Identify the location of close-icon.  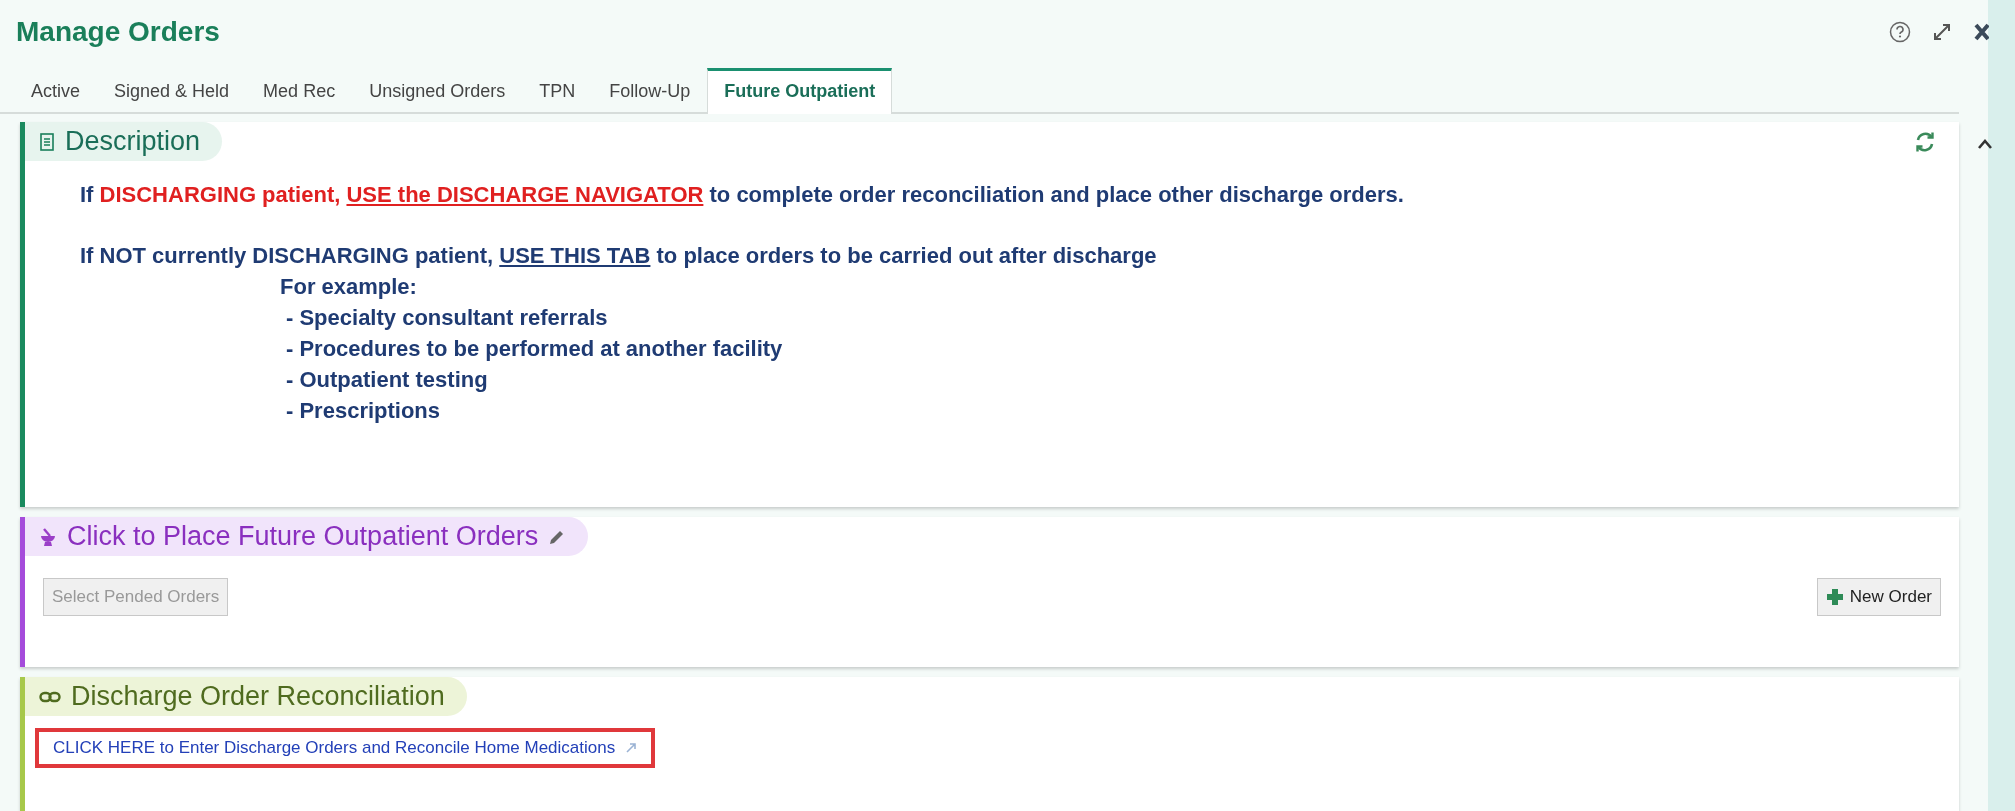
(1981, 32).